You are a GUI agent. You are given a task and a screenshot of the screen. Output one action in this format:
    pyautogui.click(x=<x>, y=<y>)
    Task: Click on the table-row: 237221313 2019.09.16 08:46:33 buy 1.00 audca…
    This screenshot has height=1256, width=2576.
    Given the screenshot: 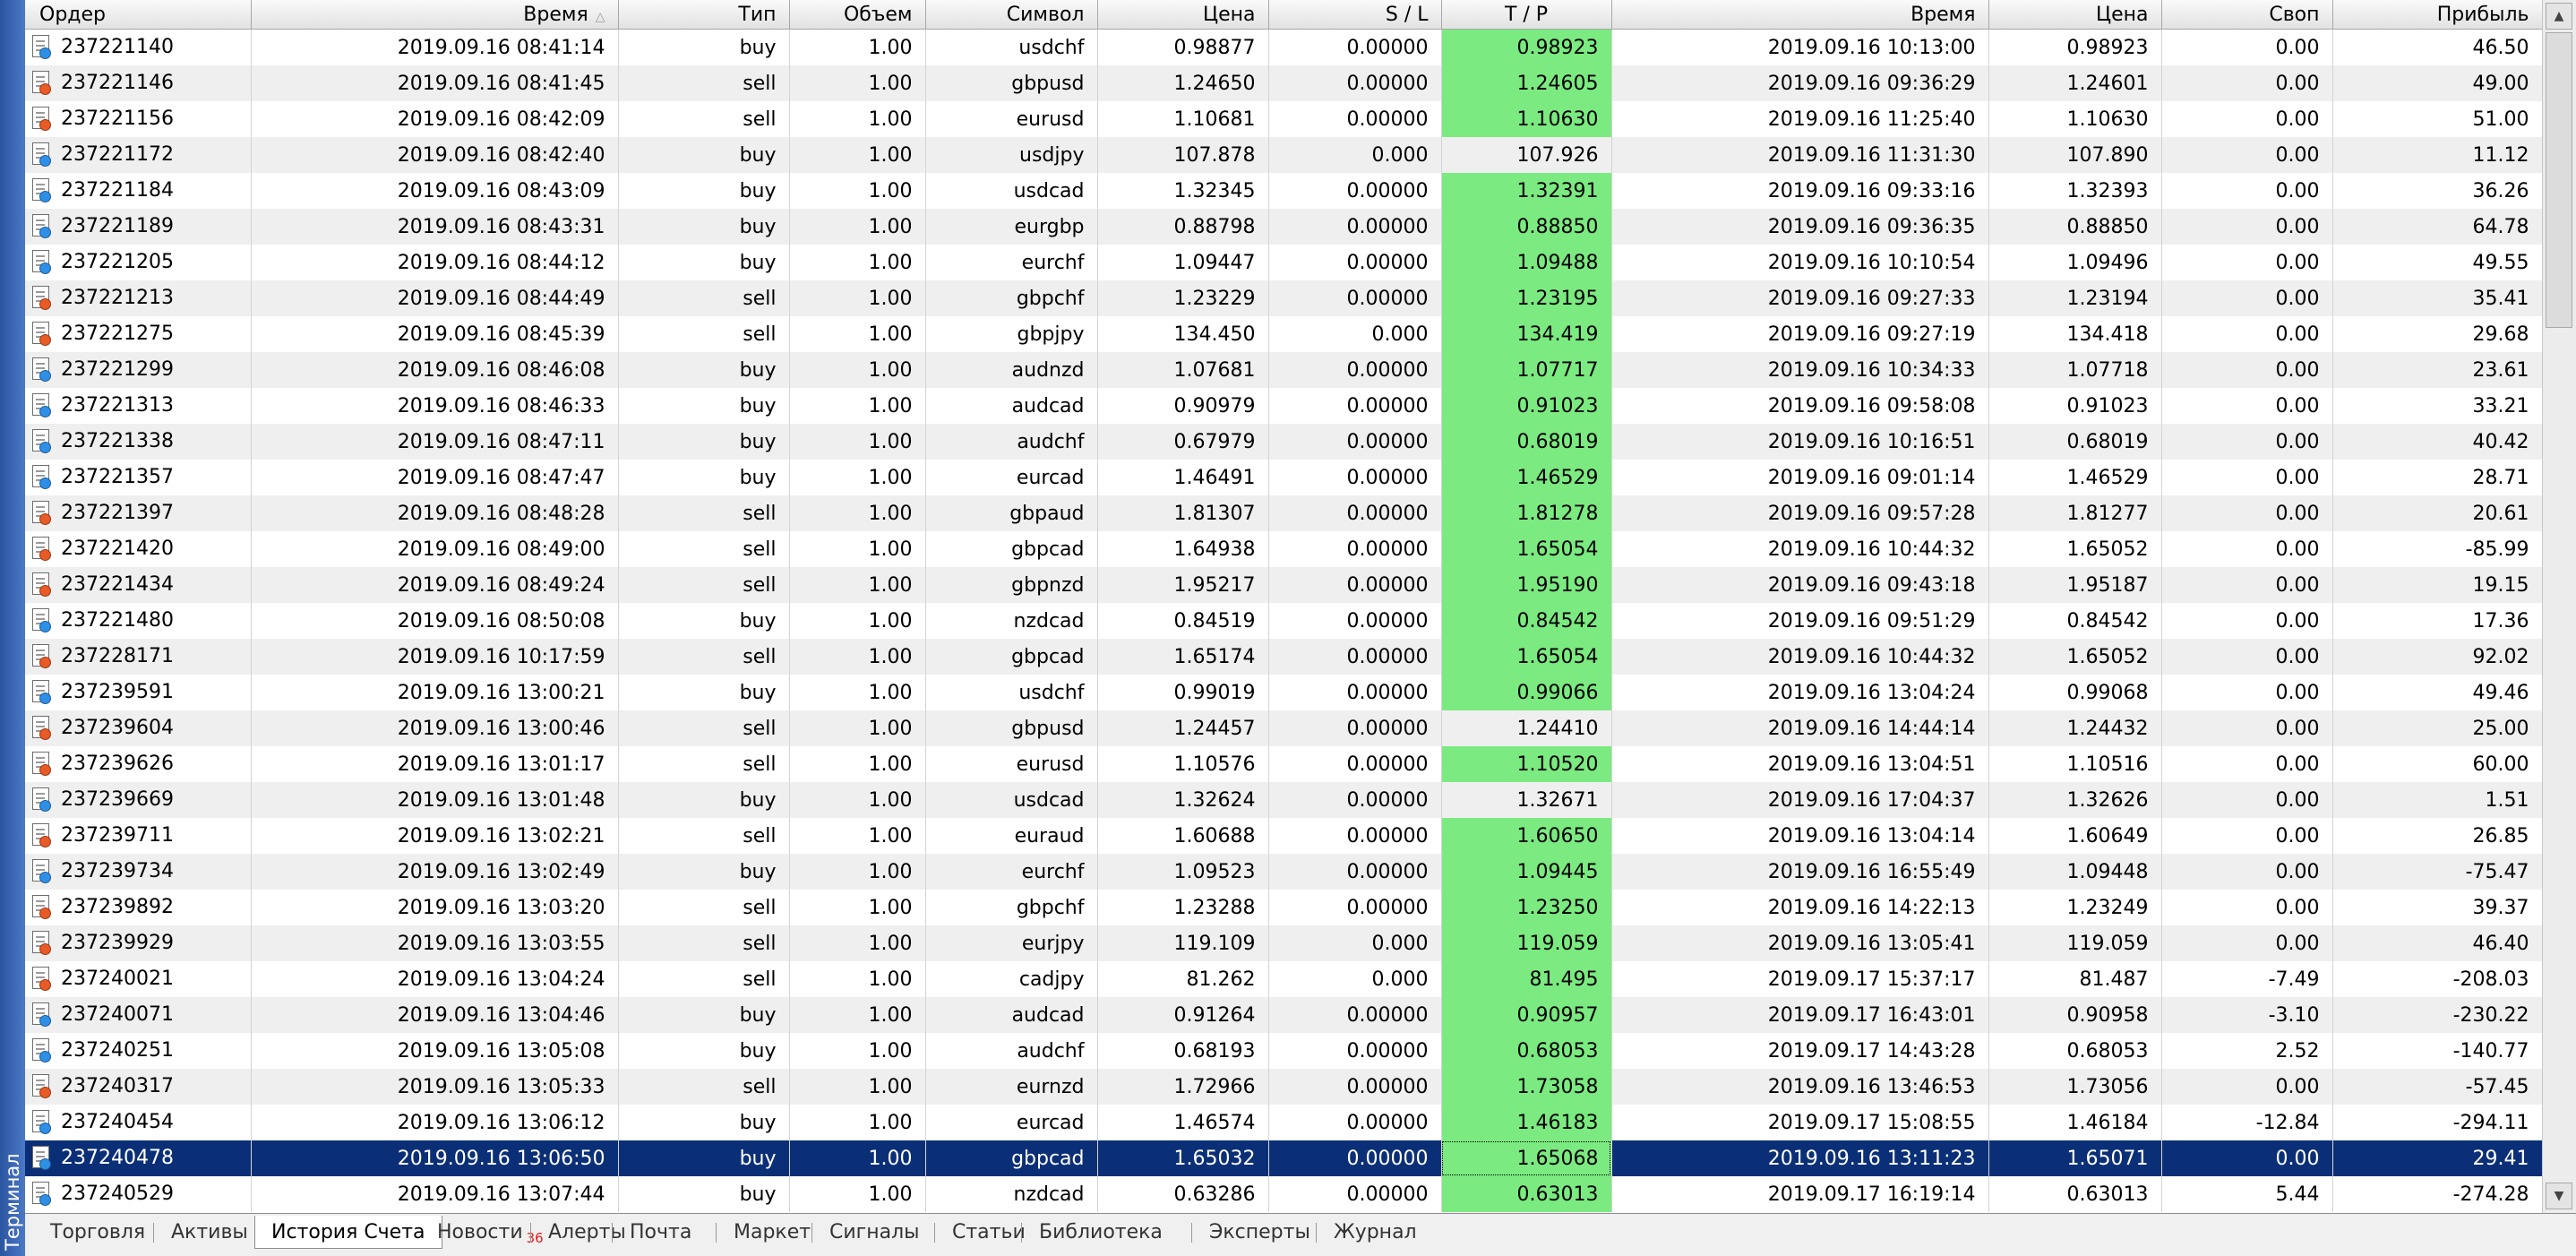 What is the action you would take?
    pyautogui.click(x=1283, y=406)
    